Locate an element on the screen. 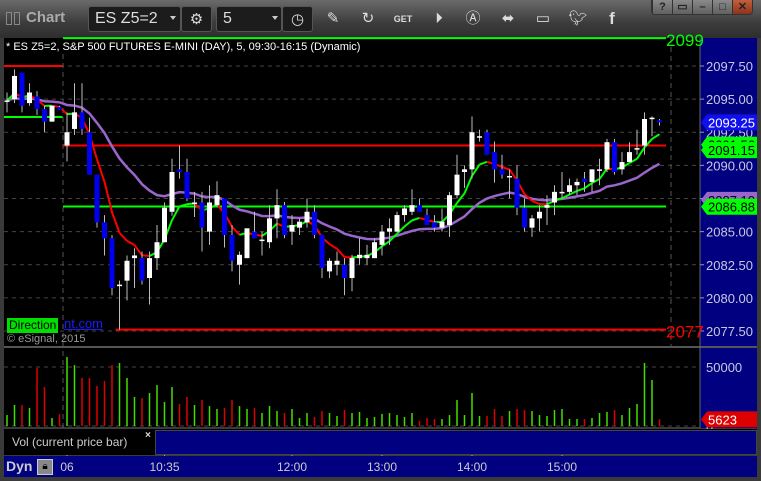 This screenshot has width=761, height=481. dynamic-mode-label: Dyn is located at coordinates (19, 466).